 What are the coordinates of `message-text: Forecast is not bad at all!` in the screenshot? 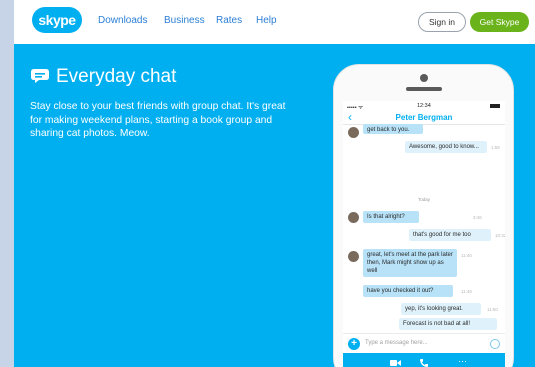 It's located at (437, 324).